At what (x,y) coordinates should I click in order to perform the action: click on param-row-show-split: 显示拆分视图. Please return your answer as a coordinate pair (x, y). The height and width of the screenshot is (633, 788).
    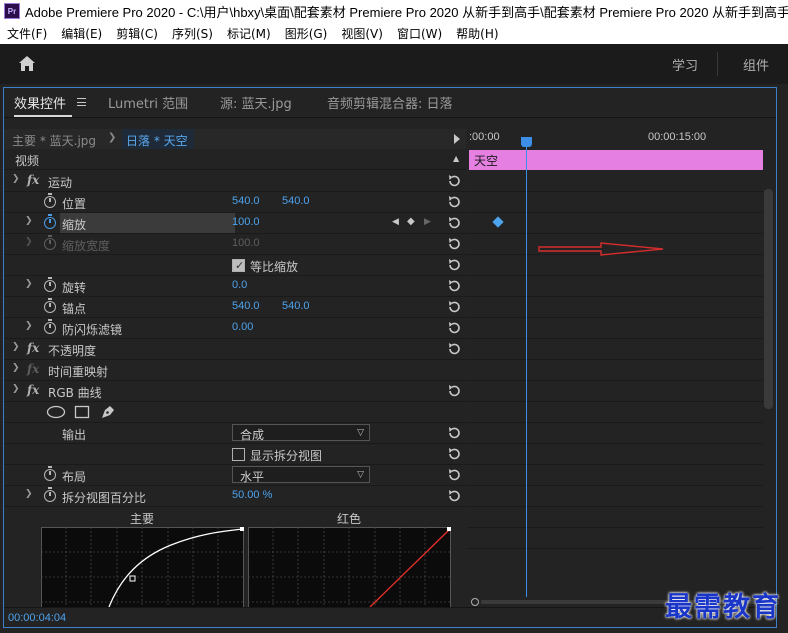
    Looking at the image, I should click on (235, 454).